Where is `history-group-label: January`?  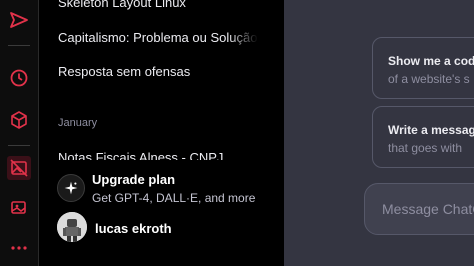 history-group-label: January is located at coordinates (78, 123).